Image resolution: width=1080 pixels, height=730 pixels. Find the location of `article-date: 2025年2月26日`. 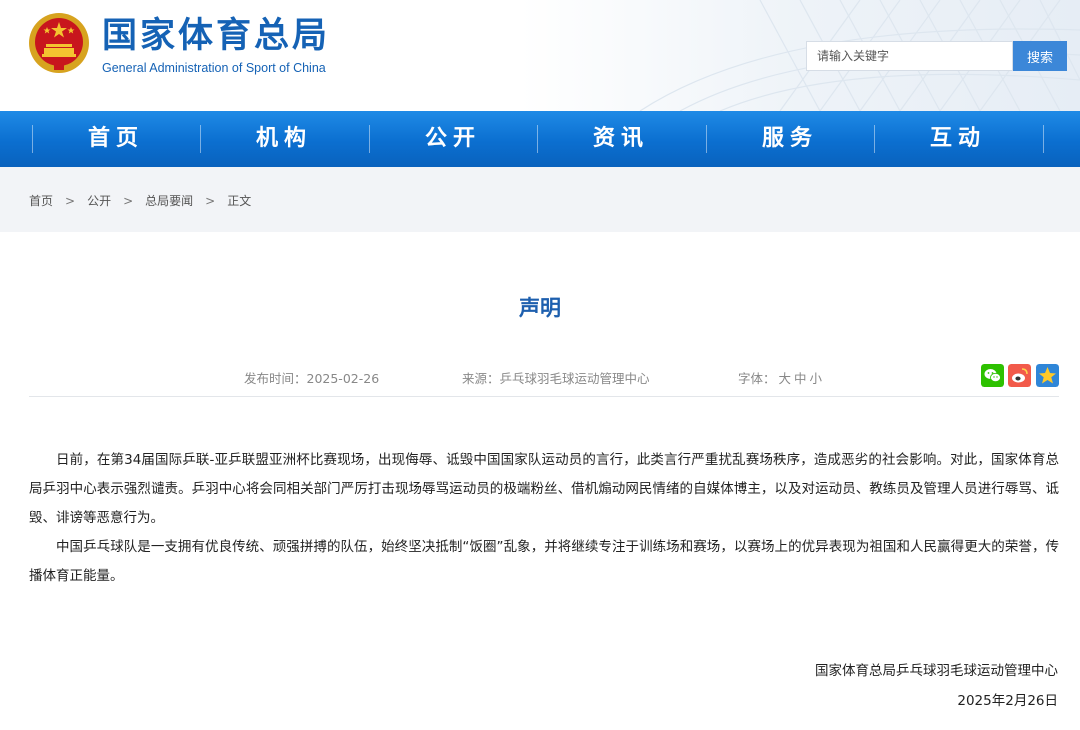

article-date: 2025年2月26日 is located at coordinates (1007, 701).